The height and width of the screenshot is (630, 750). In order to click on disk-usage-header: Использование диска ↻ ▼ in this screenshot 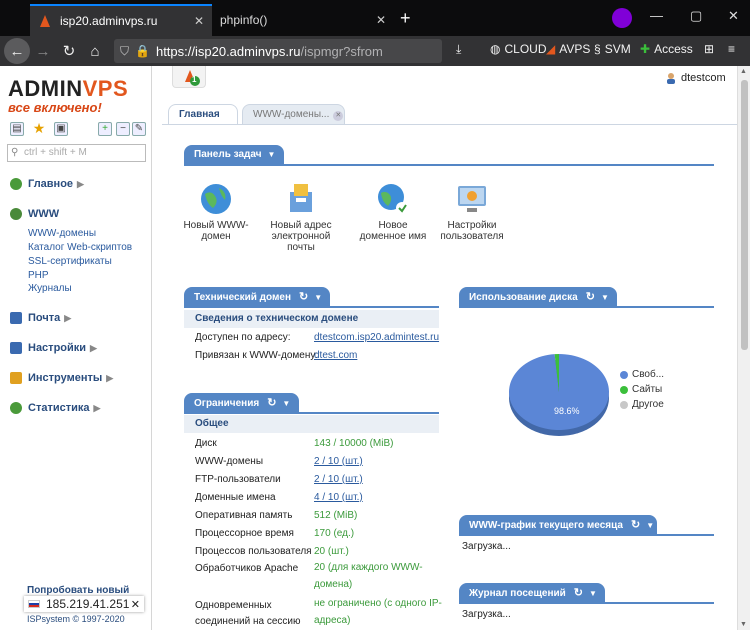, I will do `click(538, 297)`.